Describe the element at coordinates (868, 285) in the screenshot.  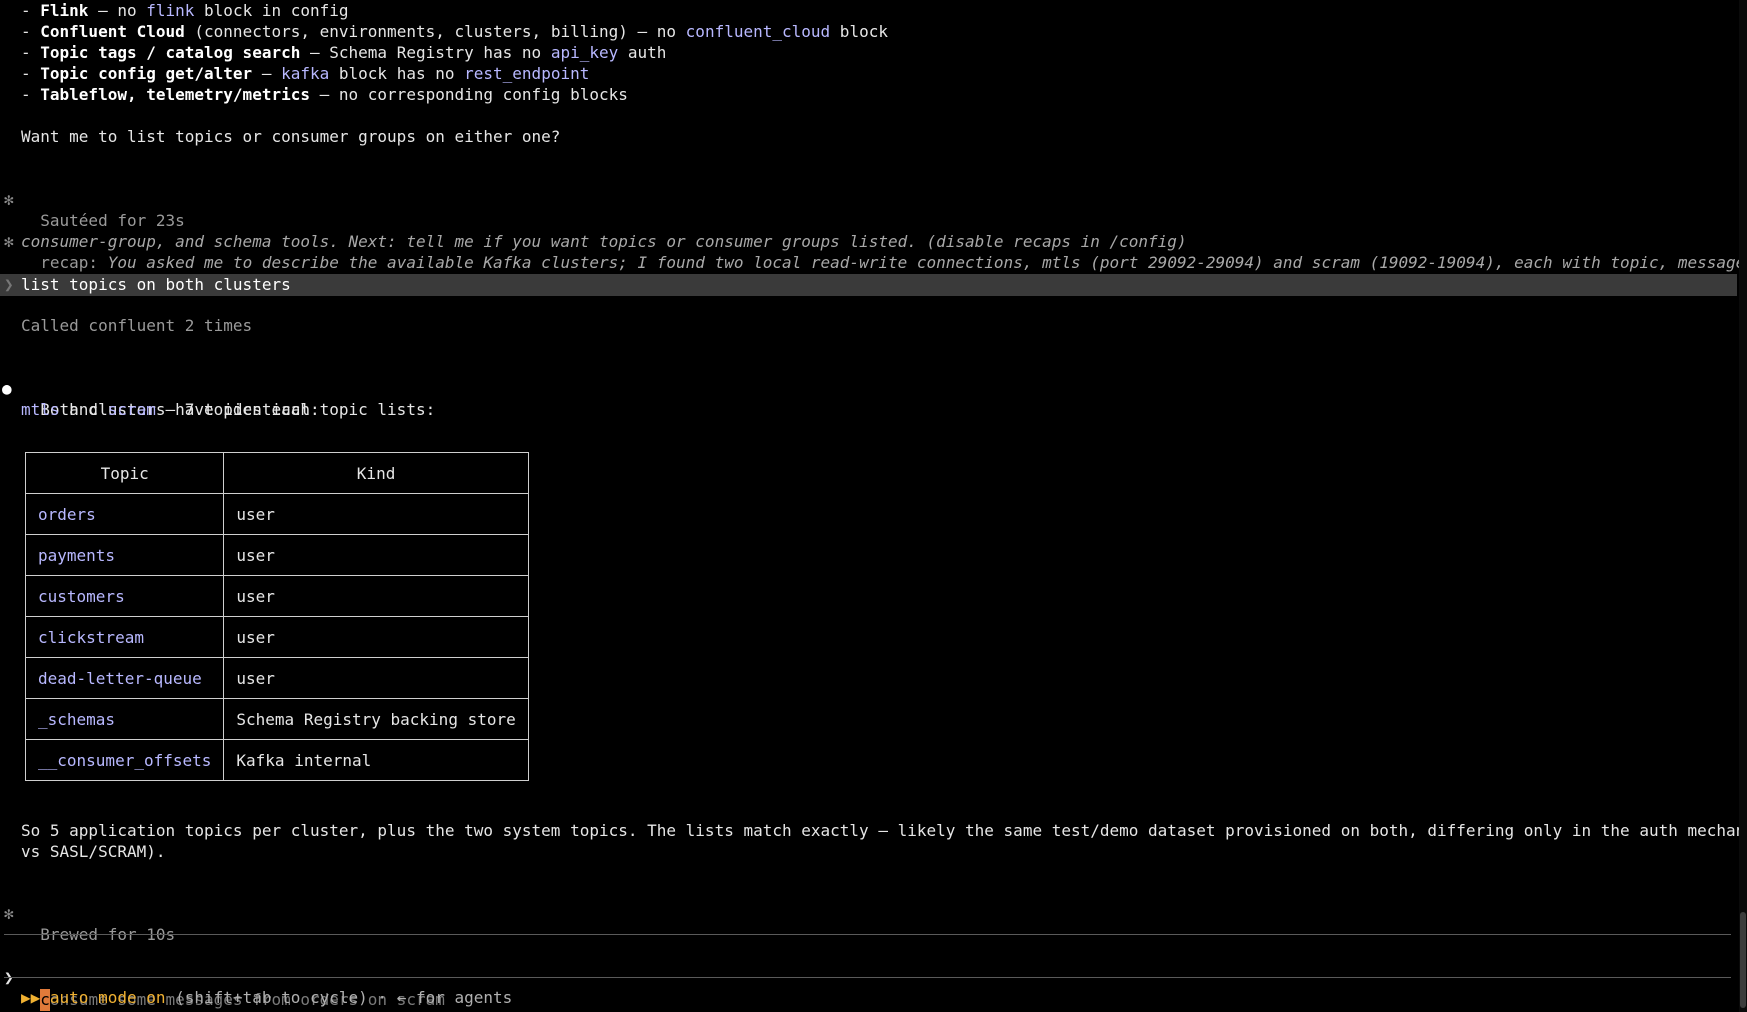
I see `user-message: ❯ list topics on both clusters` at that location.